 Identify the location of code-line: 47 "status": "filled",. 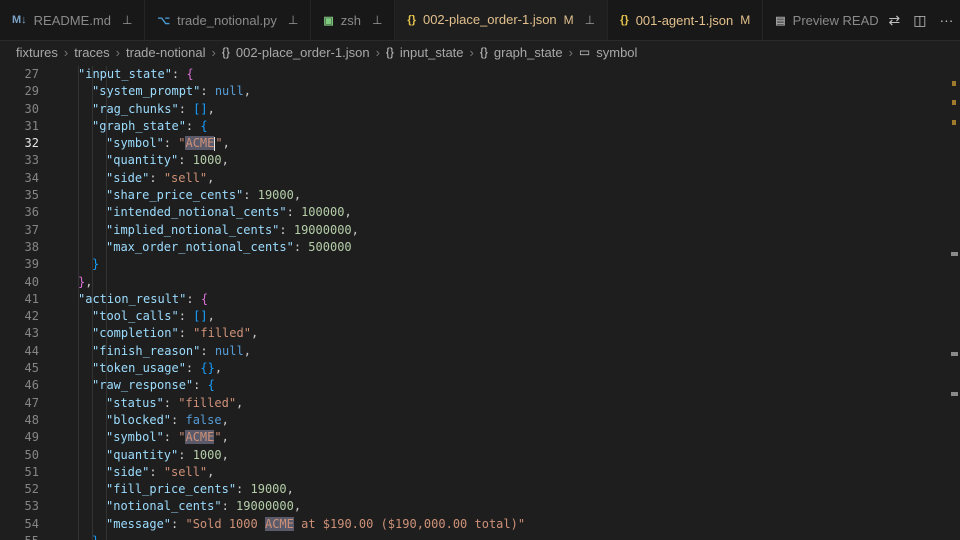
(472, 403).